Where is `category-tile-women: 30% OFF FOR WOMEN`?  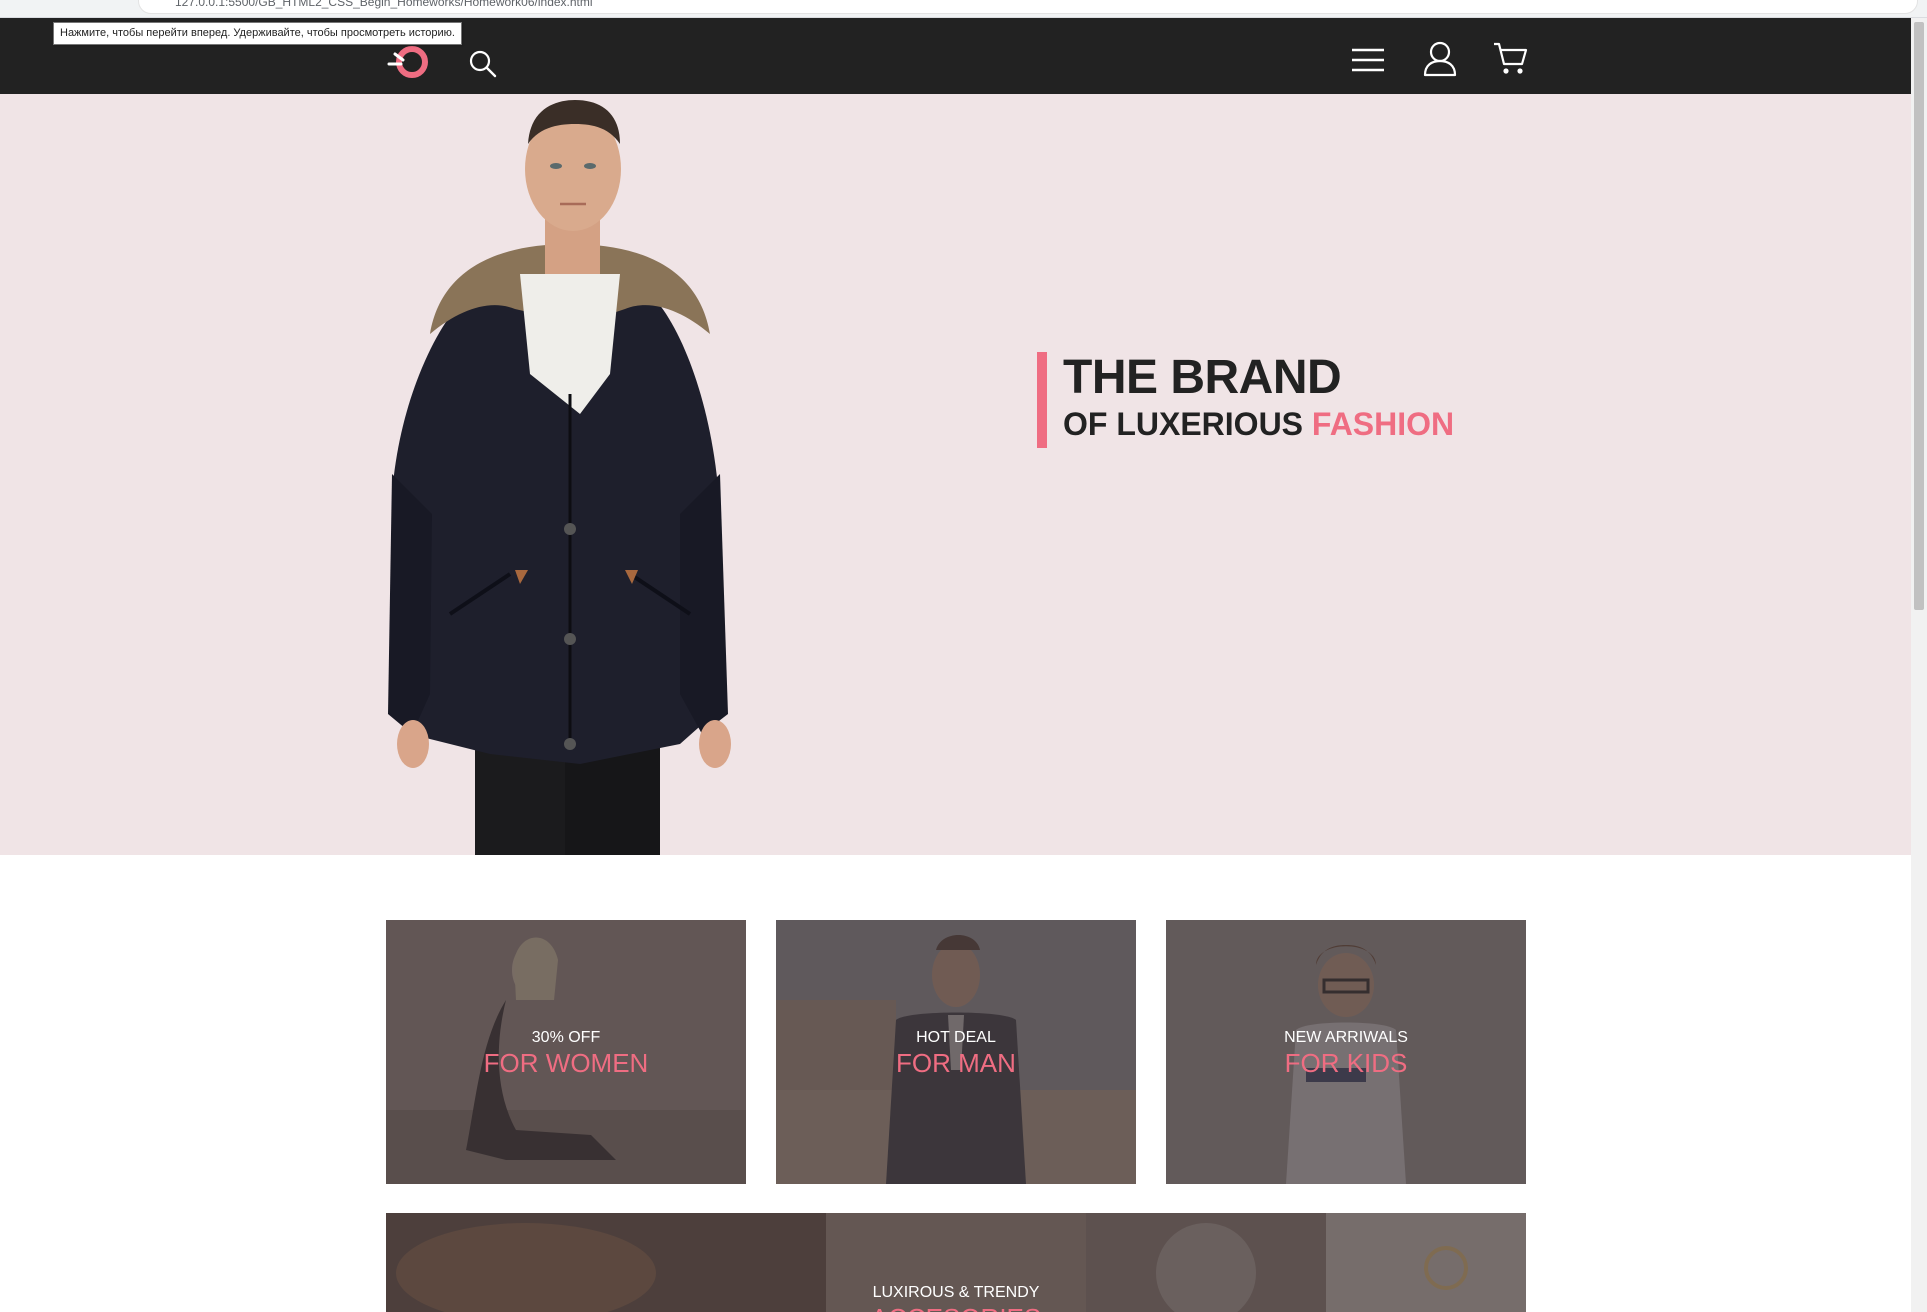
category-tile-women: 30% OFF FOR WOMEN is located at coordinates (566, 1052).